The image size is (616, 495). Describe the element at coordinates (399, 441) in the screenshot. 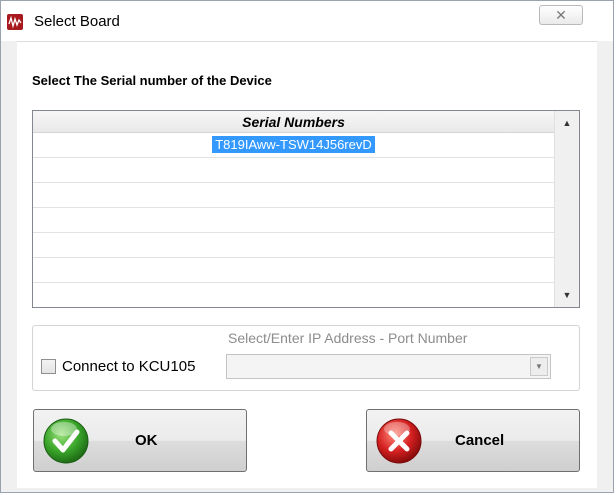

I see `cross-icon` at that location.